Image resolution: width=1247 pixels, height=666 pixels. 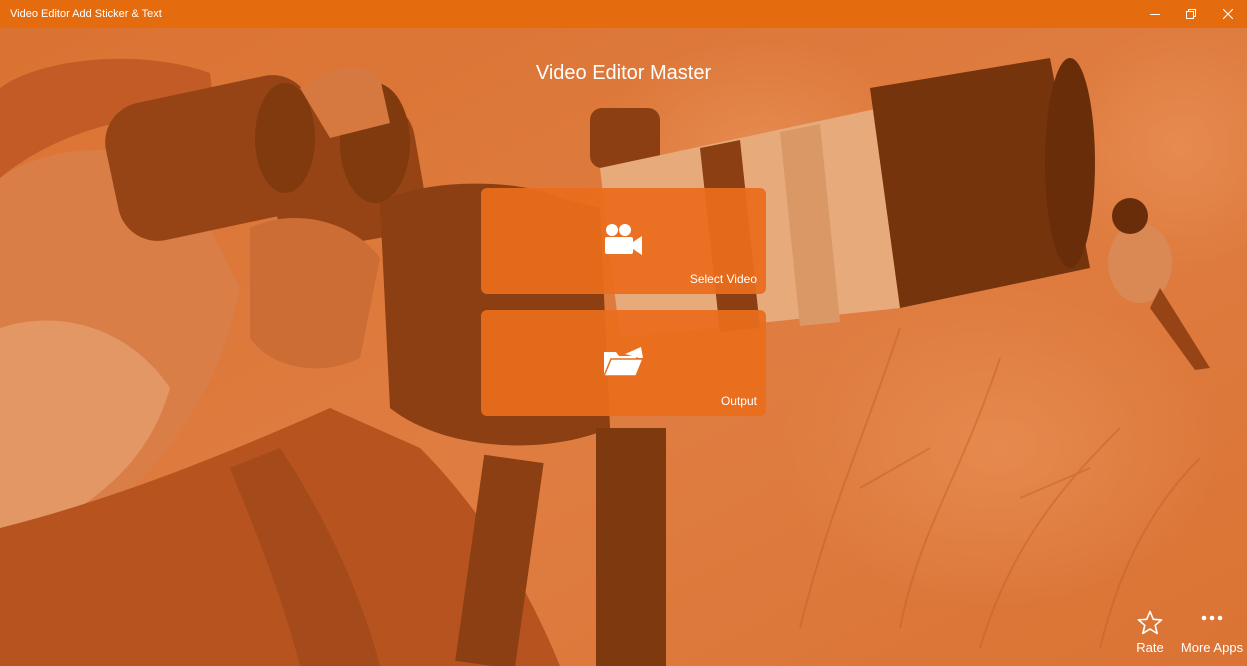 I want to click on rate-label: Rate, so click(x=1150, y=647).